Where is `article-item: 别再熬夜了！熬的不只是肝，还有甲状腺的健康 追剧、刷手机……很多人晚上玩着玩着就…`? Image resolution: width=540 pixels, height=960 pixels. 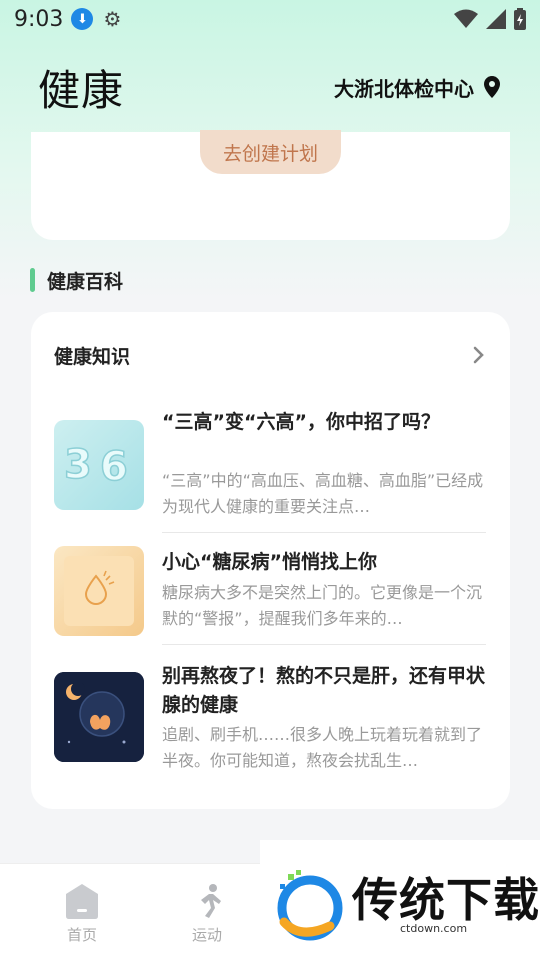
article-item: 别再熬夜了！熬的不只是肝，还有甲状腺的健康 追剧、刷手机……很多人晚上玩着玩着就… is located at coordinates (270, 725).